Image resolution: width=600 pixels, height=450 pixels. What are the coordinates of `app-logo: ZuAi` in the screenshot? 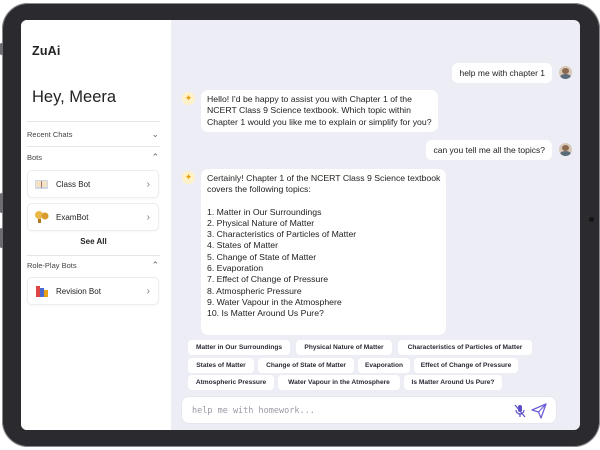 It's located at (46, 51).